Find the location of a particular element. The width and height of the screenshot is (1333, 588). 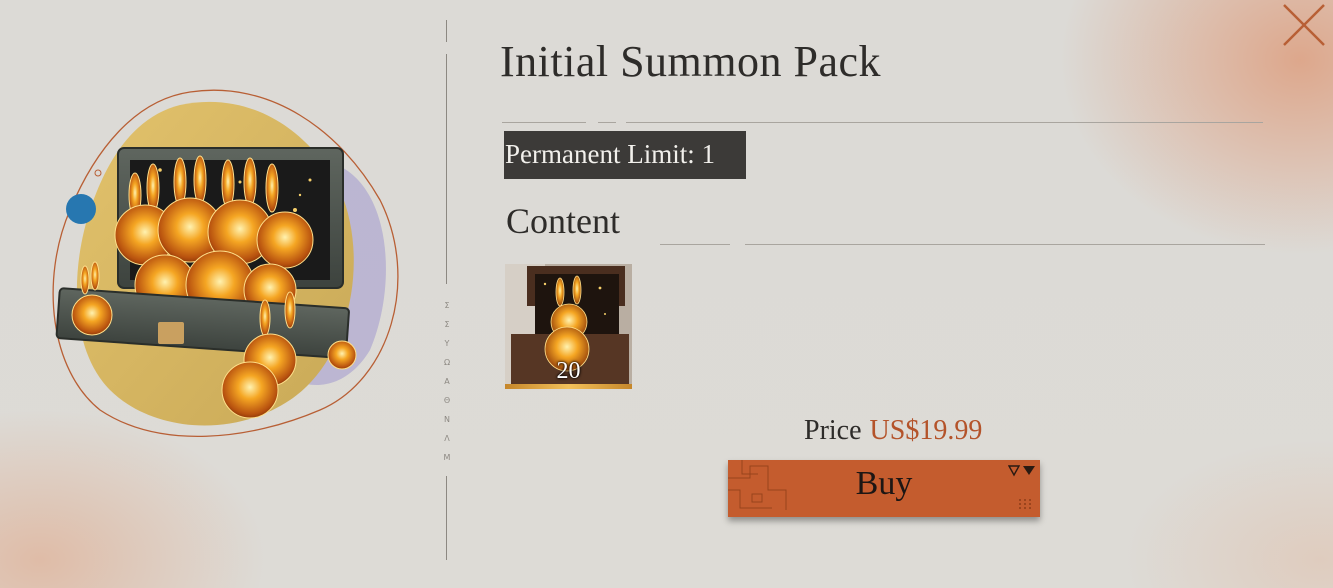

divider-glyph: Y is located at coordinates (447, 343).